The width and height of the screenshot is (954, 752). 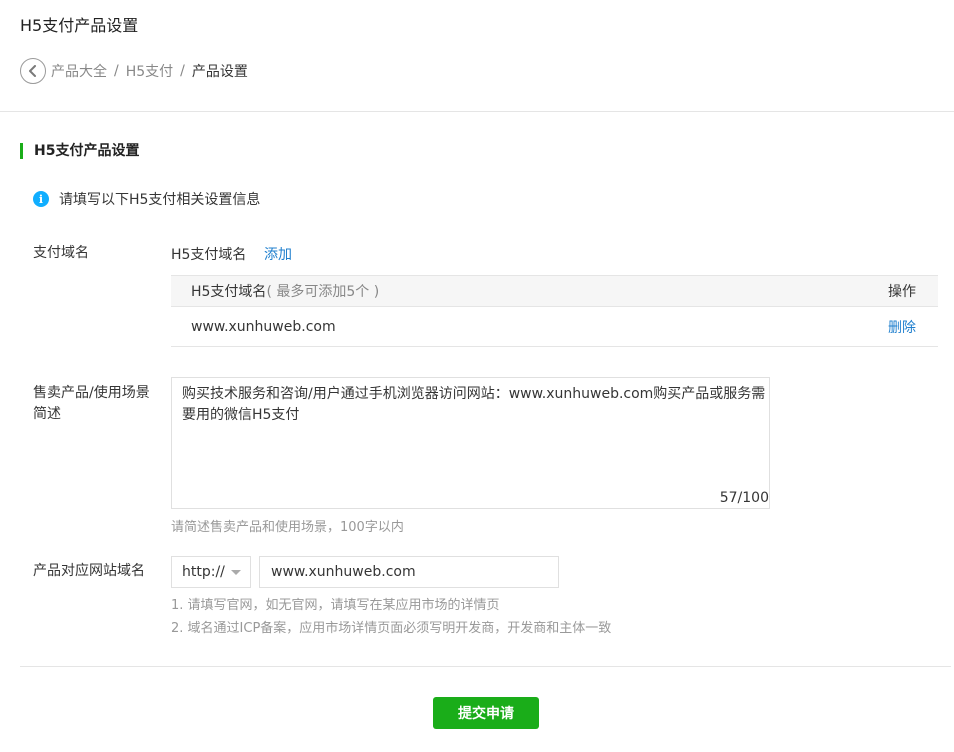 I want to click on add-domain-link: 添加, so click(x=278, y=254).